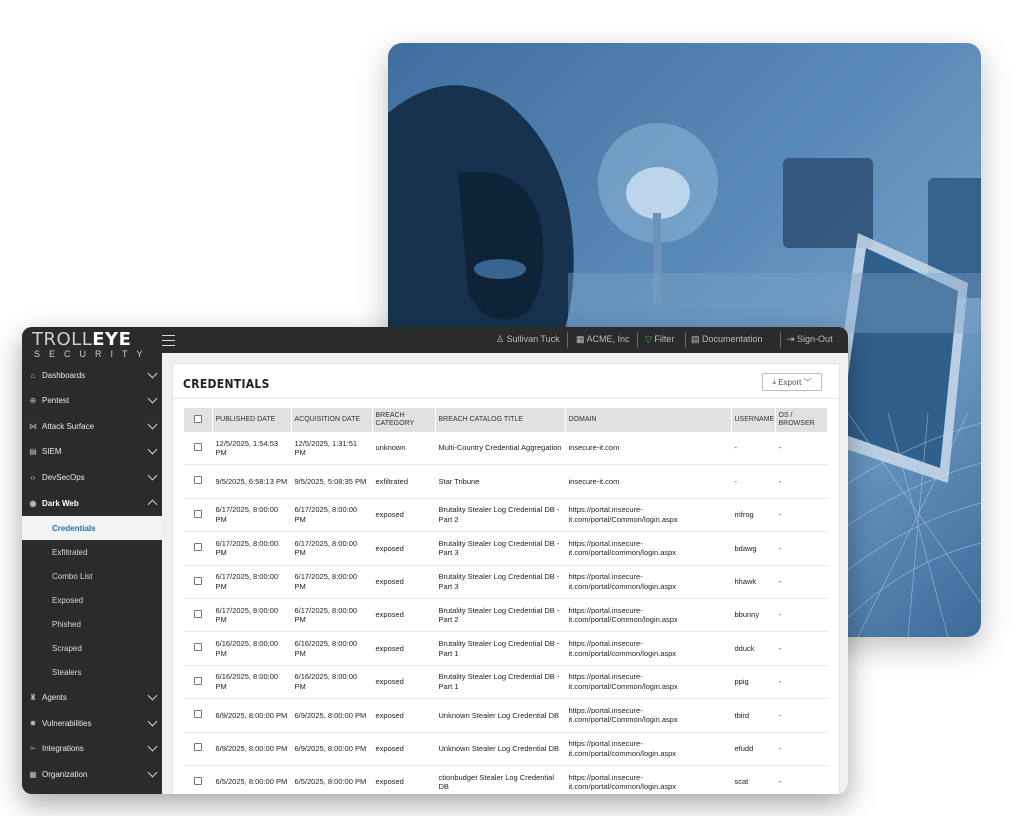 The width and height of the screenshot is (1024, 816). What do you see at coordinates (63, 477) in the screenshot?
I see `sidebar-item-label: DevSecOps` at bounding box center [63, 477].